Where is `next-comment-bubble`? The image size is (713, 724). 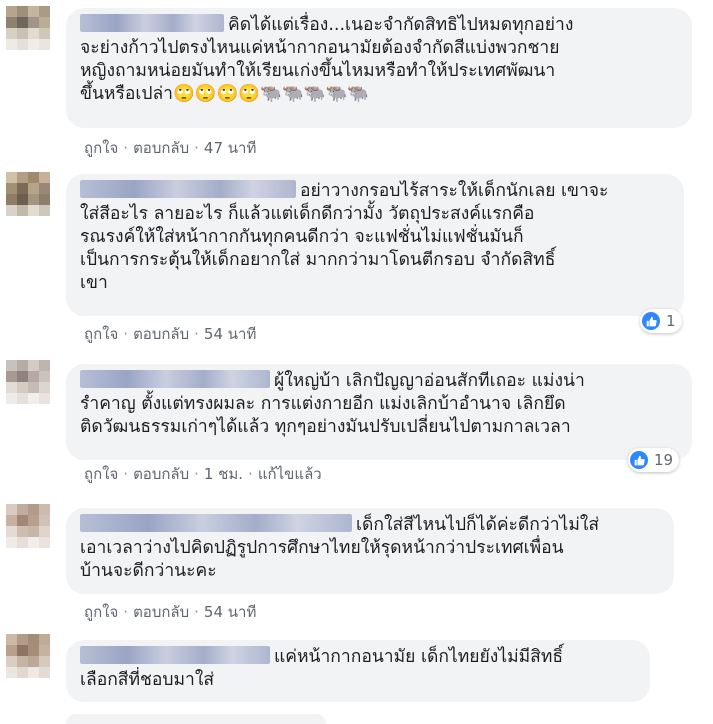 next-comment-bubble is located at coordinates (196, 719).